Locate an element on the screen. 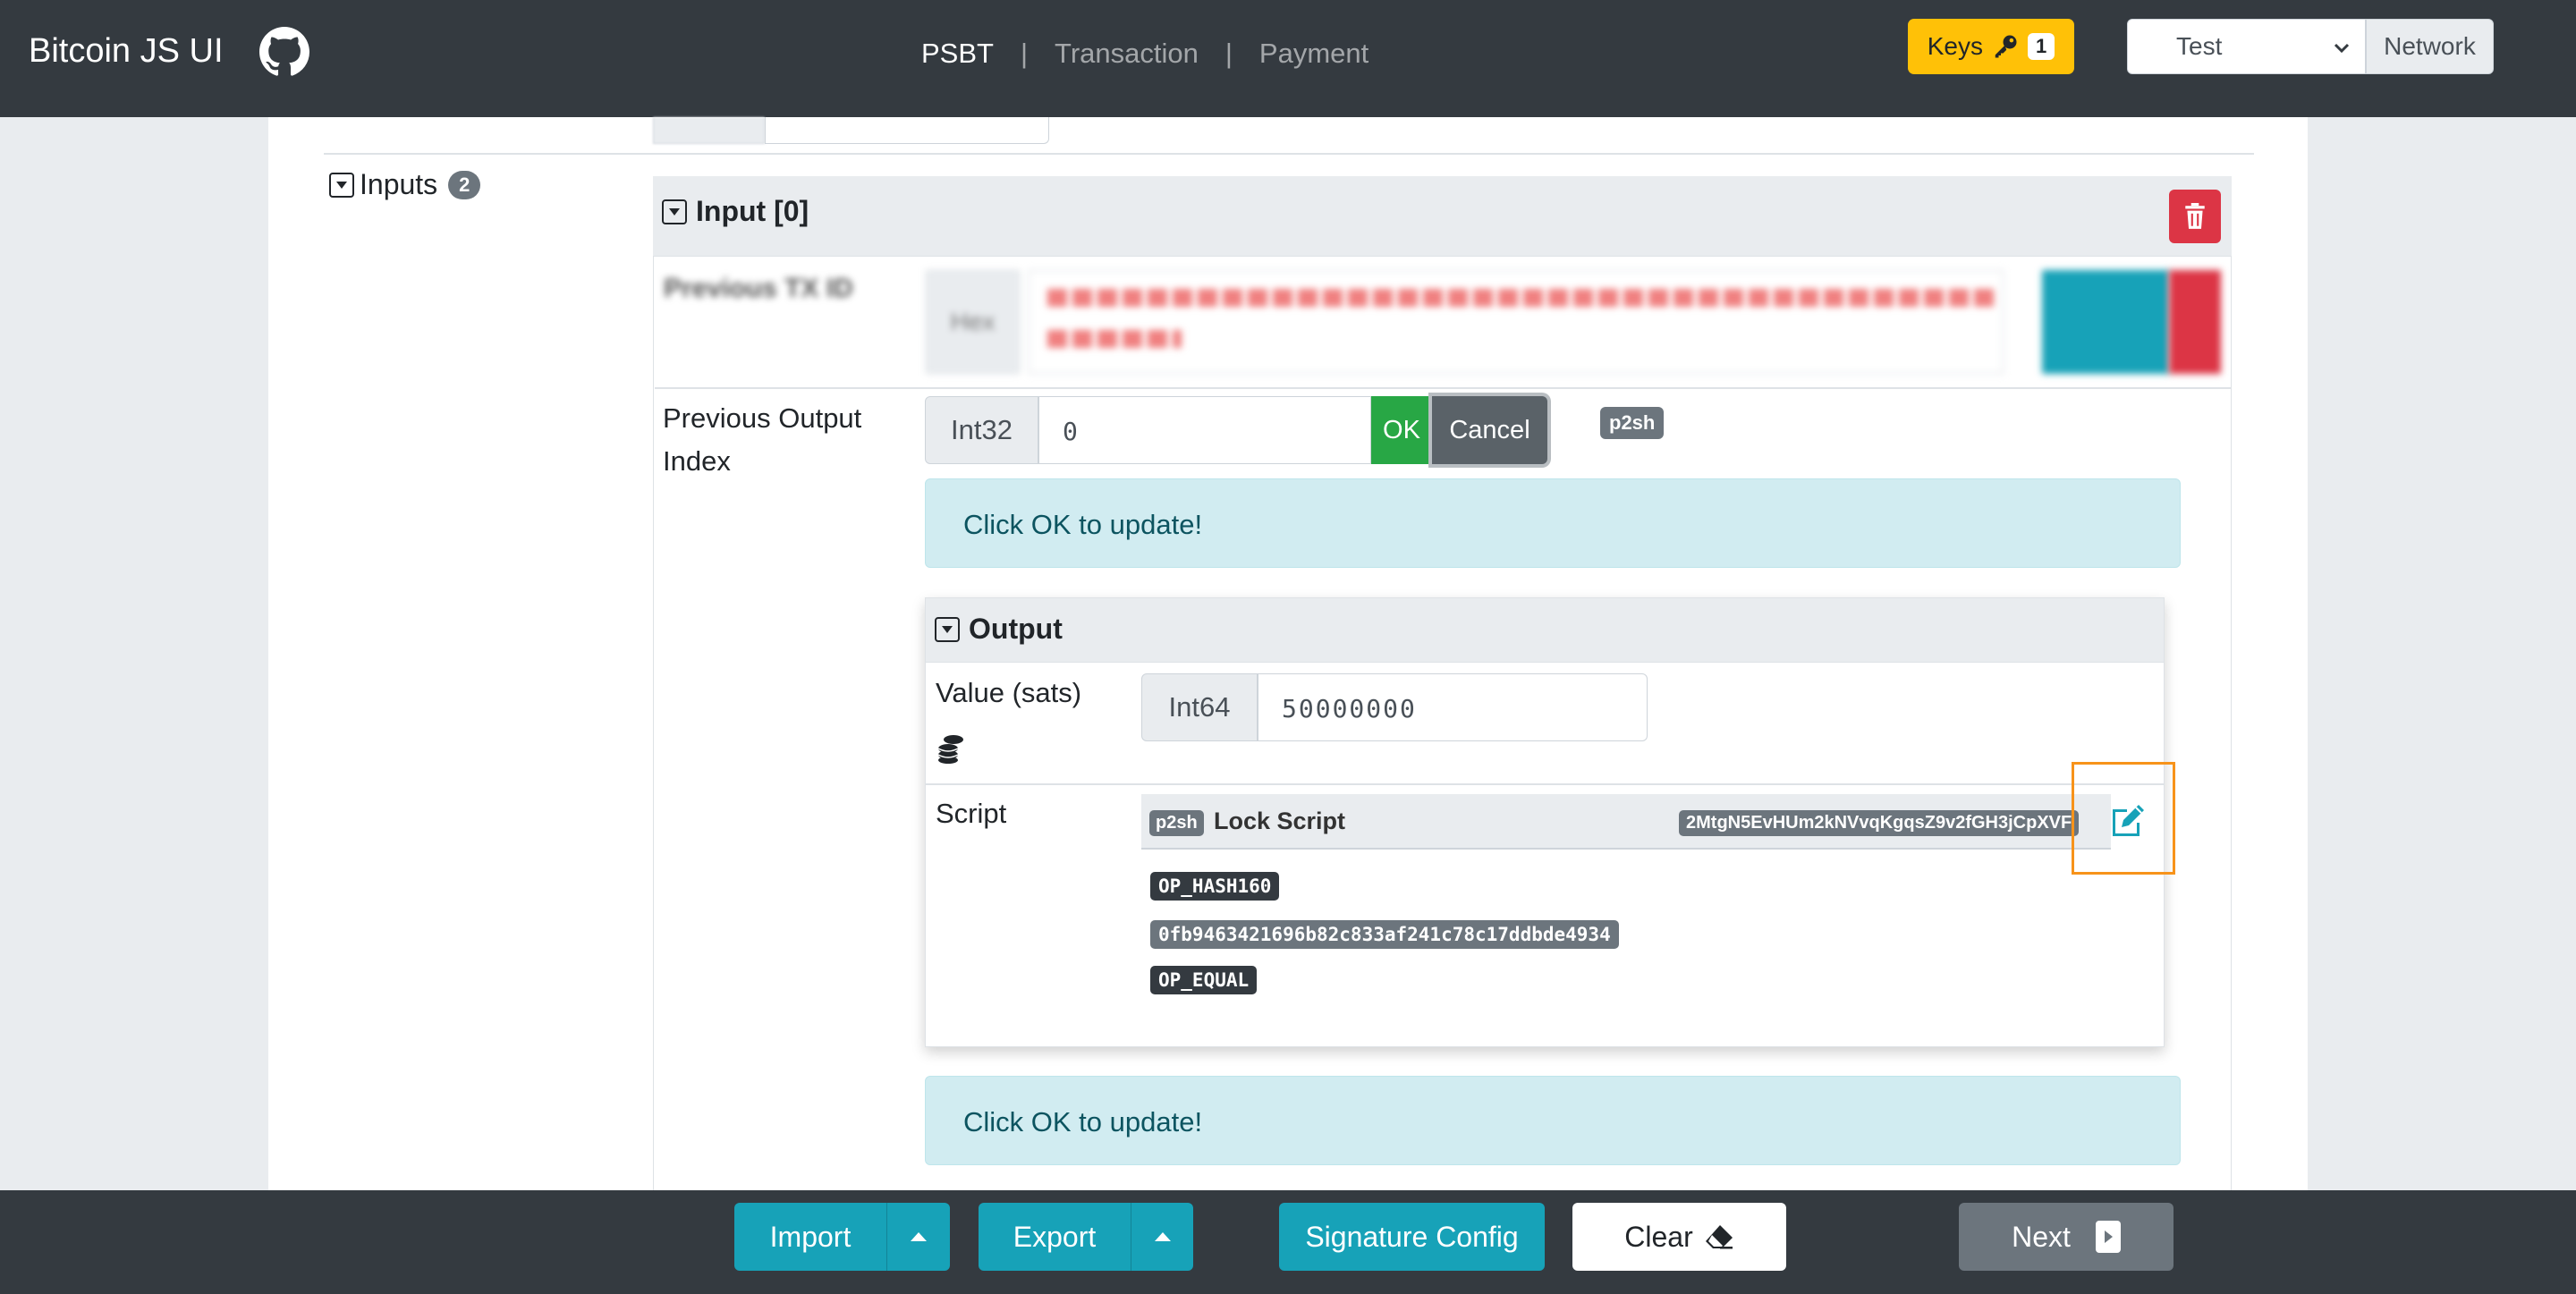 The image size is (2576, 1294). output-toggle: Output is located at coordinates (999, 629).